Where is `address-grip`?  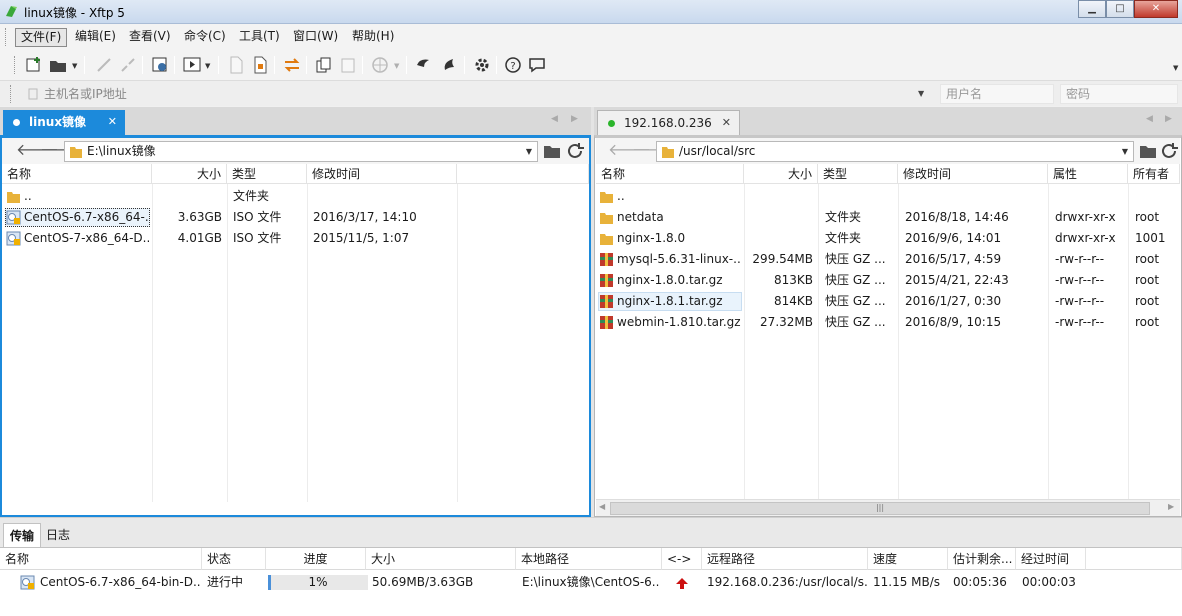
address-grip is located at coordinates (11, 94).